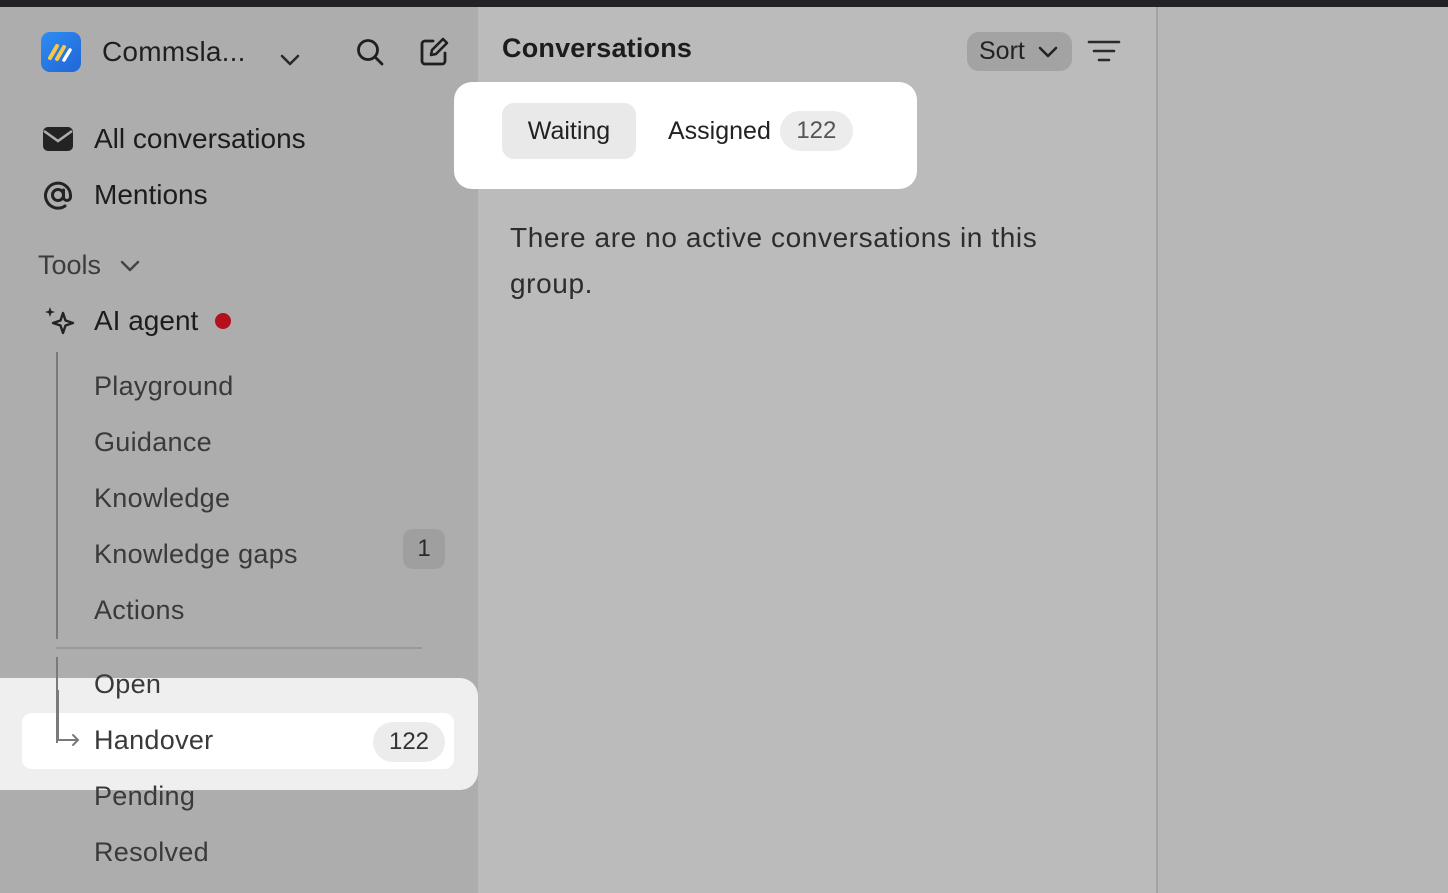  I want to click on sidebar-divider, so click(239, 648).